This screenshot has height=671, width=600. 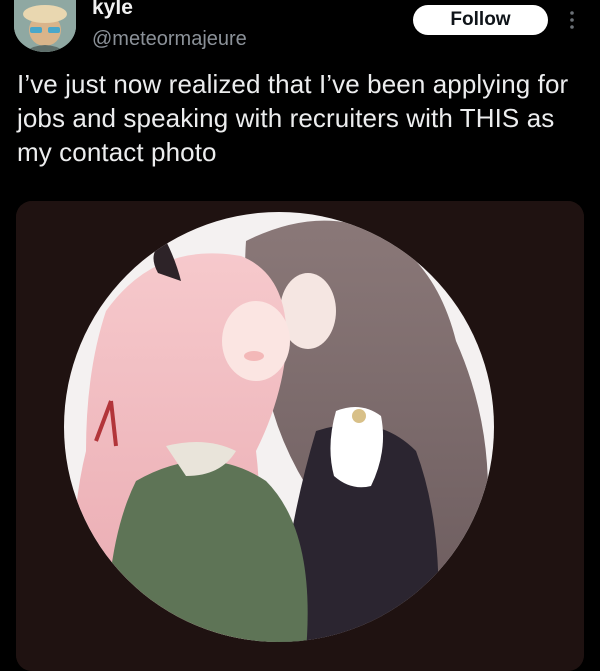 I want to click on author-avatar, so click(x=45, y=26).